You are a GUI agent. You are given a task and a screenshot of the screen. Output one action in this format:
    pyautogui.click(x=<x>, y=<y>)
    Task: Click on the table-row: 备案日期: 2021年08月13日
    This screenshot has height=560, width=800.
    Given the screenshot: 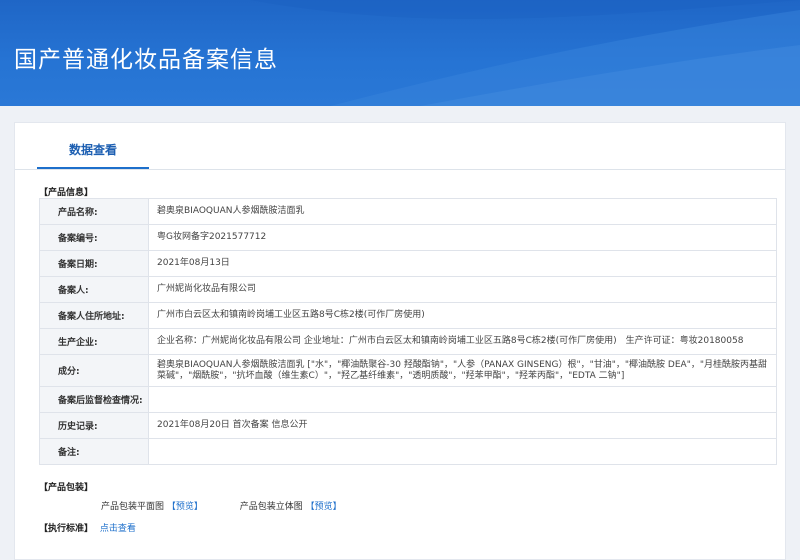 What is the action you would take?
    pyautogui.click(x=408, y=263)
    